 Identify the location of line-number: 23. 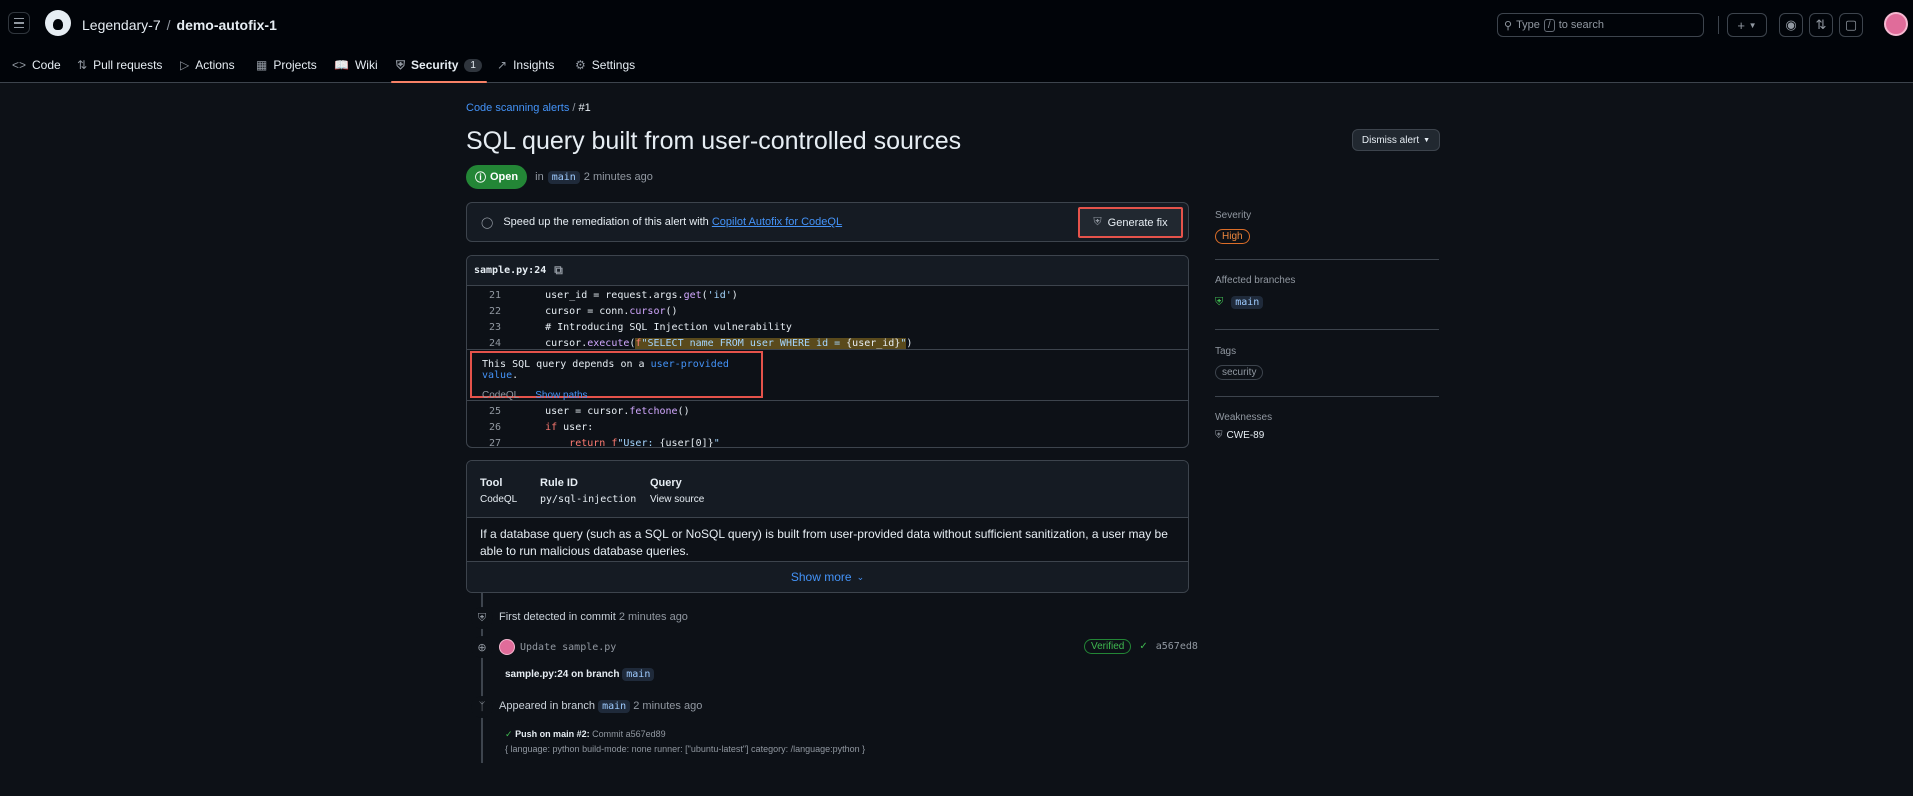
(494, 327).